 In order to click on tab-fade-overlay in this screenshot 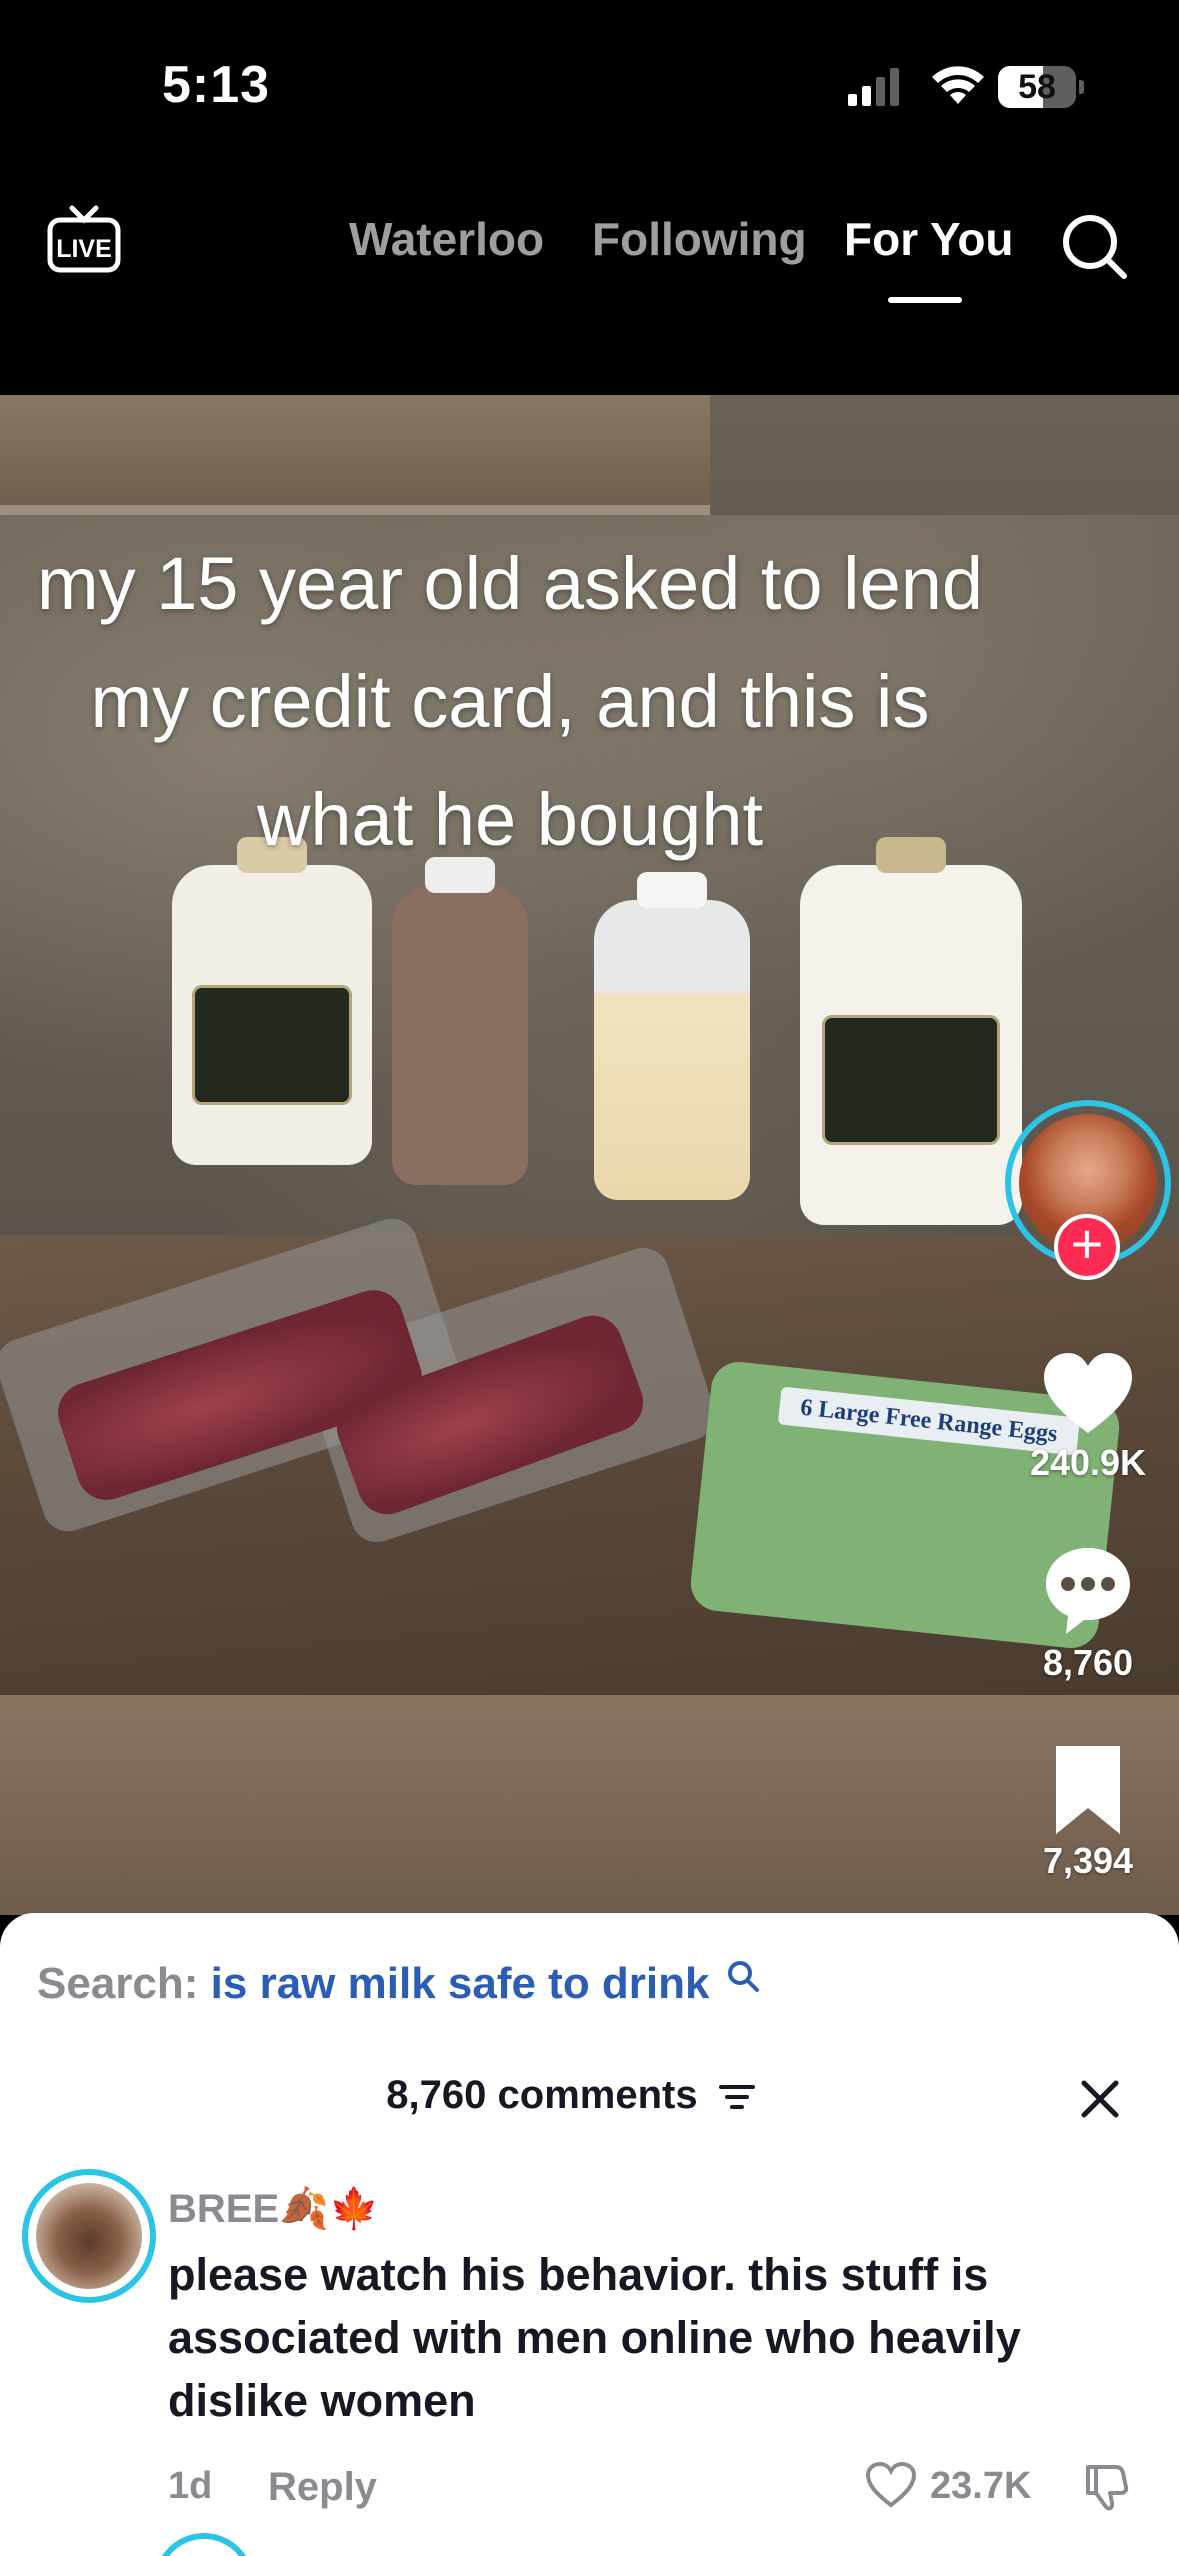, I will do `click(155, 240)`.